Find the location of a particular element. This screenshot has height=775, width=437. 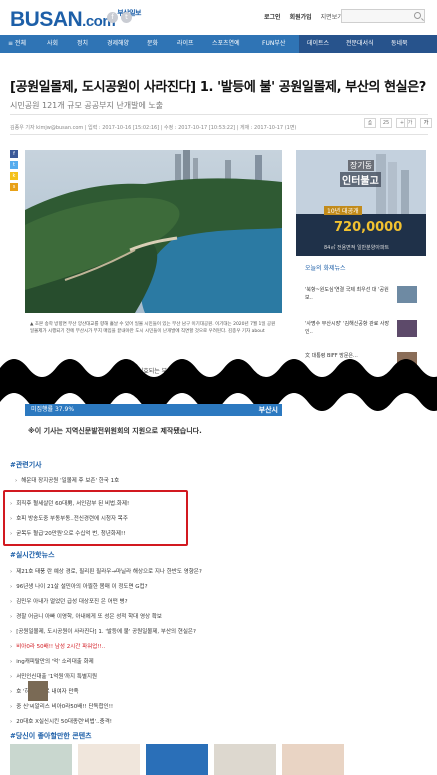

news-link: 비아0라 50배!! 남성 2시간 파워업!!.. is located at coordinates (57, 646).